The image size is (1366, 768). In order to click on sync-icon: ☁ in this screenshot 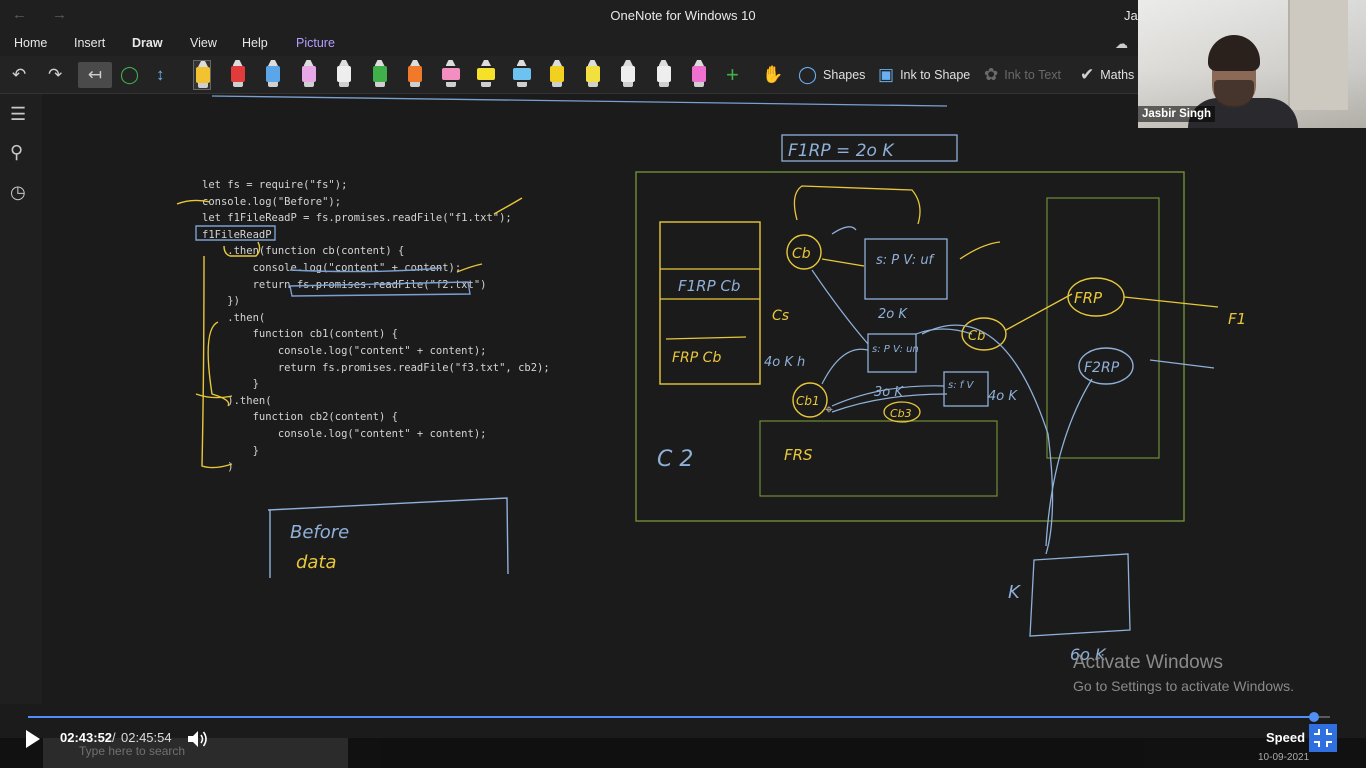, I will do `click(1121, 44)`.